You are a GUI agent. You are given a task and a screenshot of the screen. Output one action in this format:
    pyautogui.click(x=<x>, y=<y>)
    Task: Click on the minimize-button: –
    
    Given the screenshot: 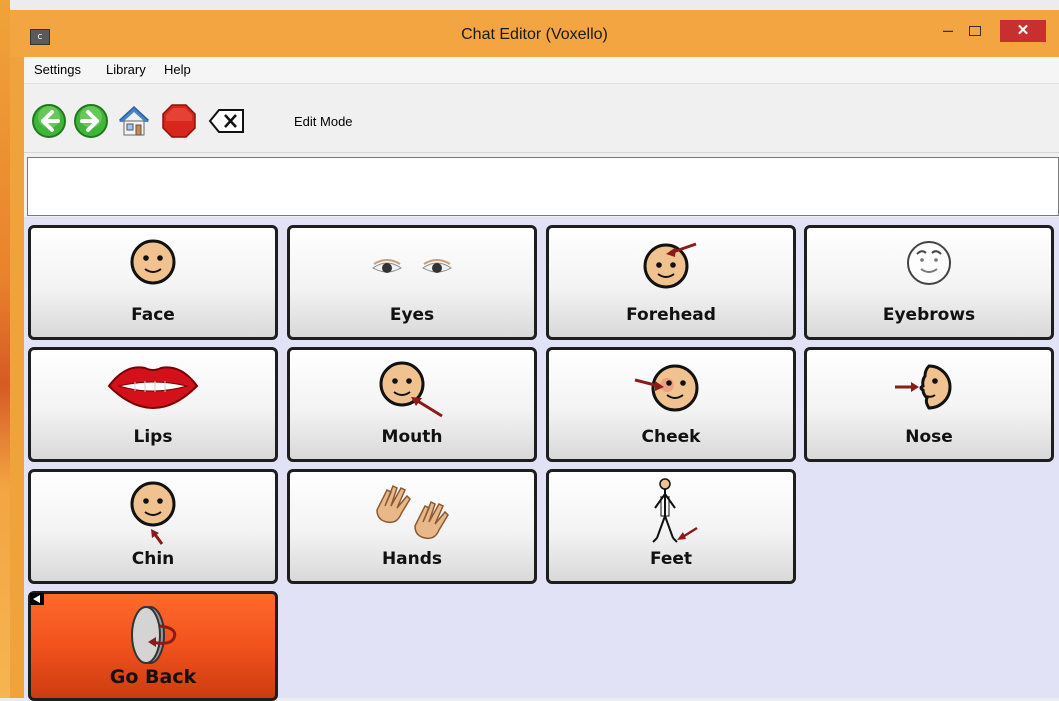 What is the action you would take?
    pyautogui.click(x=948, y=31)
    